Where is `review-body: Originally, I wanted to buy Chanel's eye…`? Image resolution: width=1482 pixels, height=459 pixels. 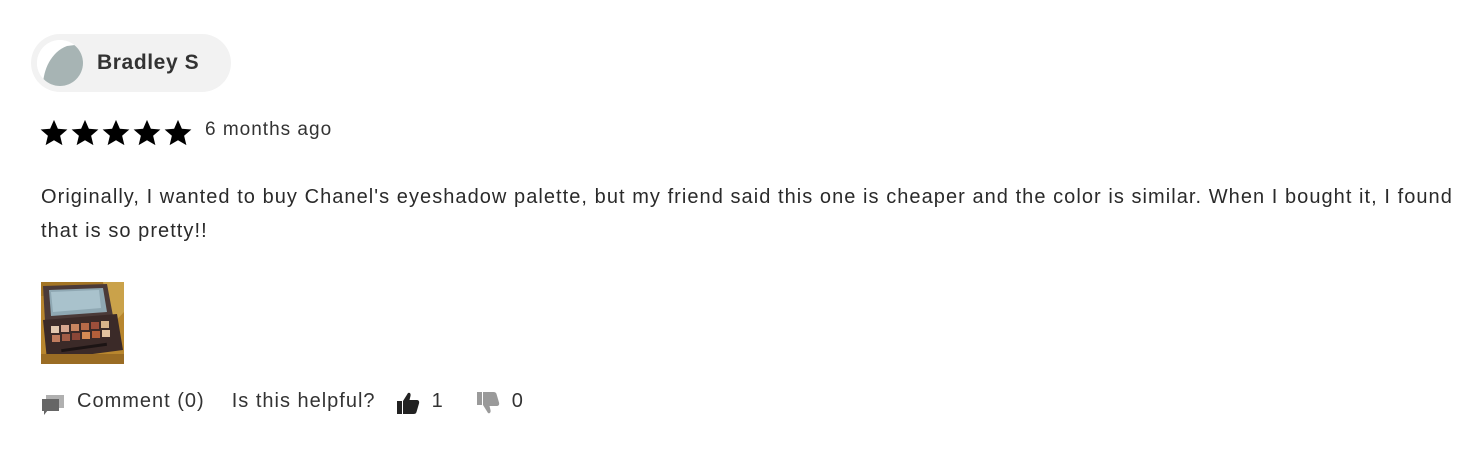 review-body: Originally, I wanted to buy Chanel's eye… is located at coordinates (747, 214).